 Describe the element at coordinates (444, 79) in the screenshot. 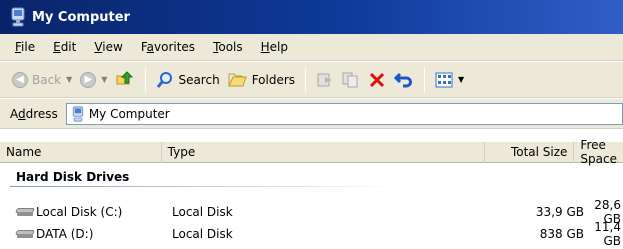

I see `views-icon` at that location.